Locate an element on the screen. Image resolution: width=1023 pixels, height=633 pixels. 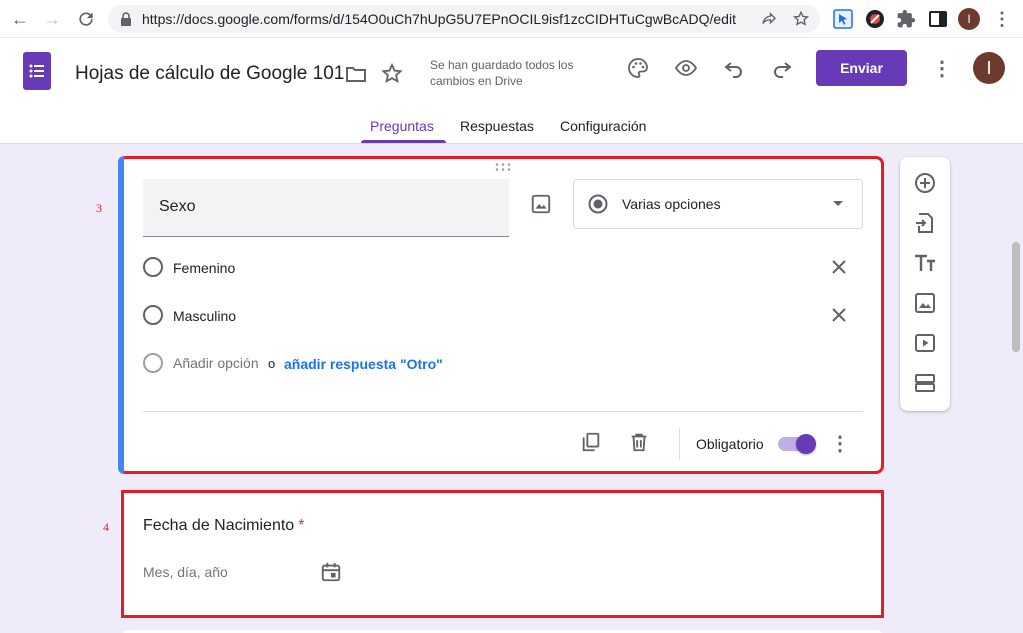
question-title-label: Fecha de Nacimiento is located at coordinates (219, 525).